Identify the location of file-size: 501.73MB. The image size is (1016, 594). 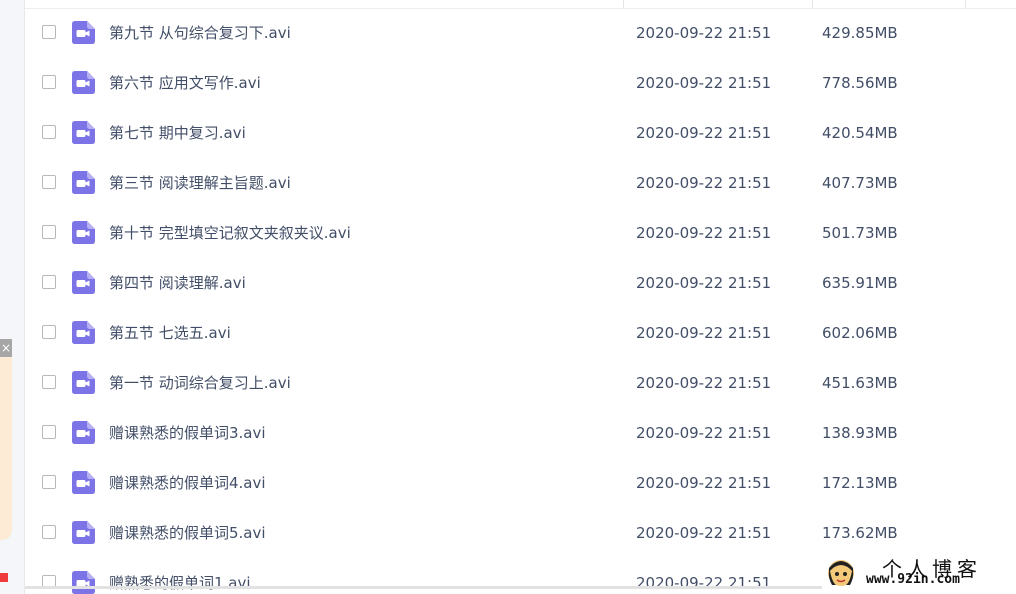
(860, 233).